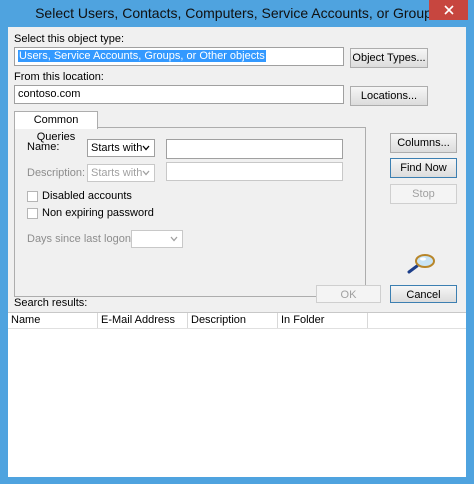  I want to click on column-header-name: Name, so click(53, 320).